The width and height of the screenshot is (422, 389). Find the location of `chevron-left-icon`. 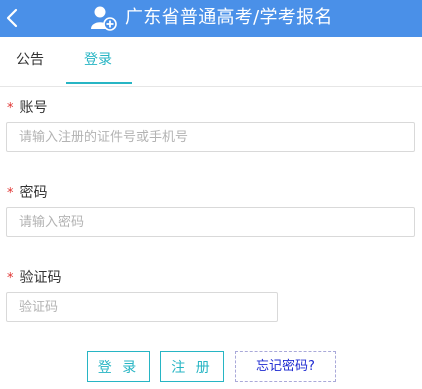

chevron-left-icon is located at coordinates (12, 18).